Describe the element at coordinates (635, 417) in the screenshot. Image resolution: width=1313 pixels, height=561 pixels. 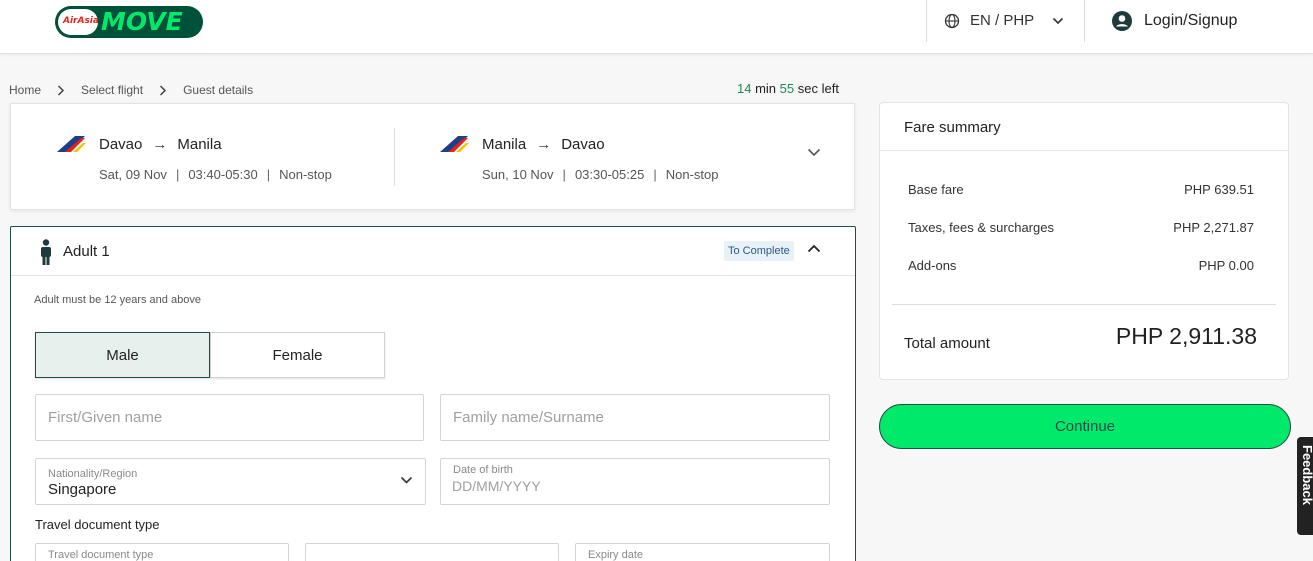
I see `family-name-field: Family name/Surname` at that location.